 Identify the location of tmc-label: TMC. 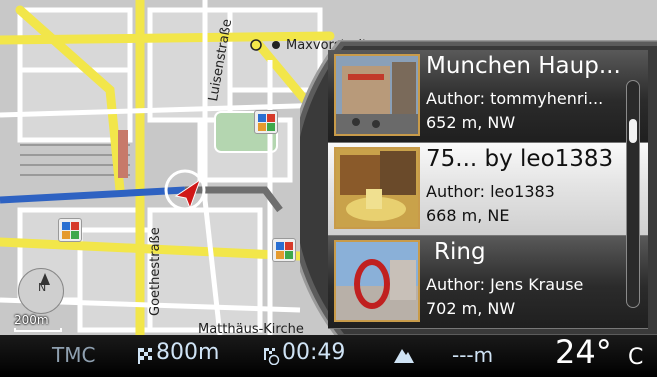
(73, 355).